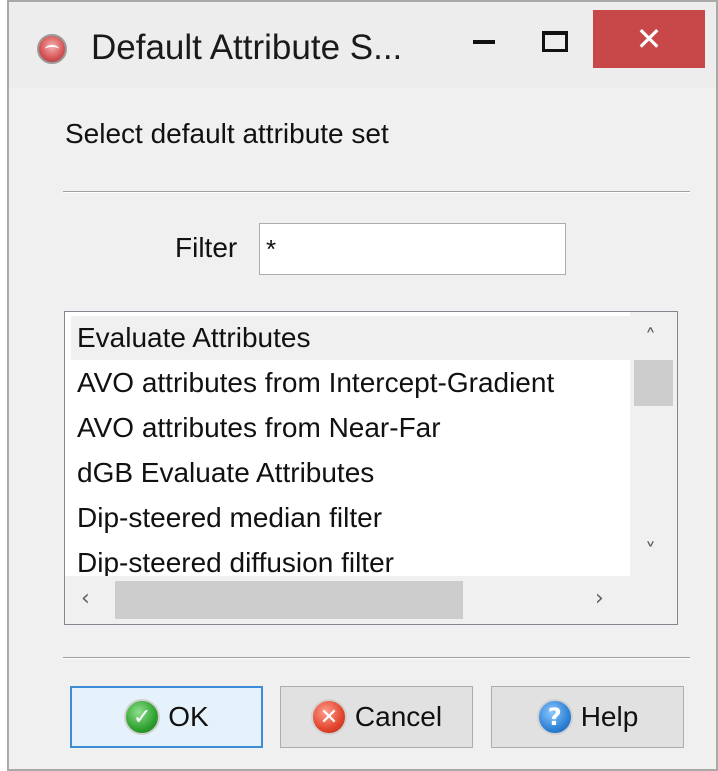 This screenshot has width=718, height=771. I want to click on horizontal-scroll-thumb, so click(289, 600).